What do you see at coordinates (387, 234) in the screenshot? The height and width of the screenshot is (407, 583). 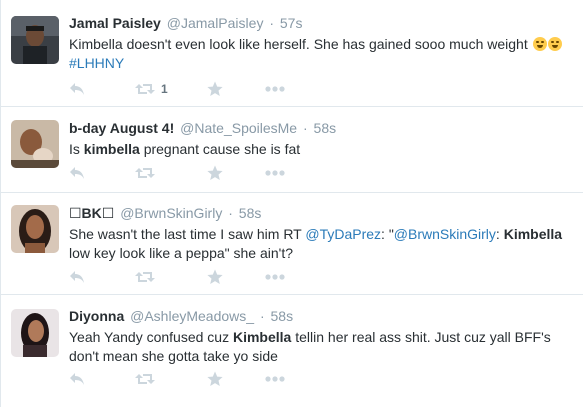 I see `tweet-text-part: : "` at bounding box center [387, 234].